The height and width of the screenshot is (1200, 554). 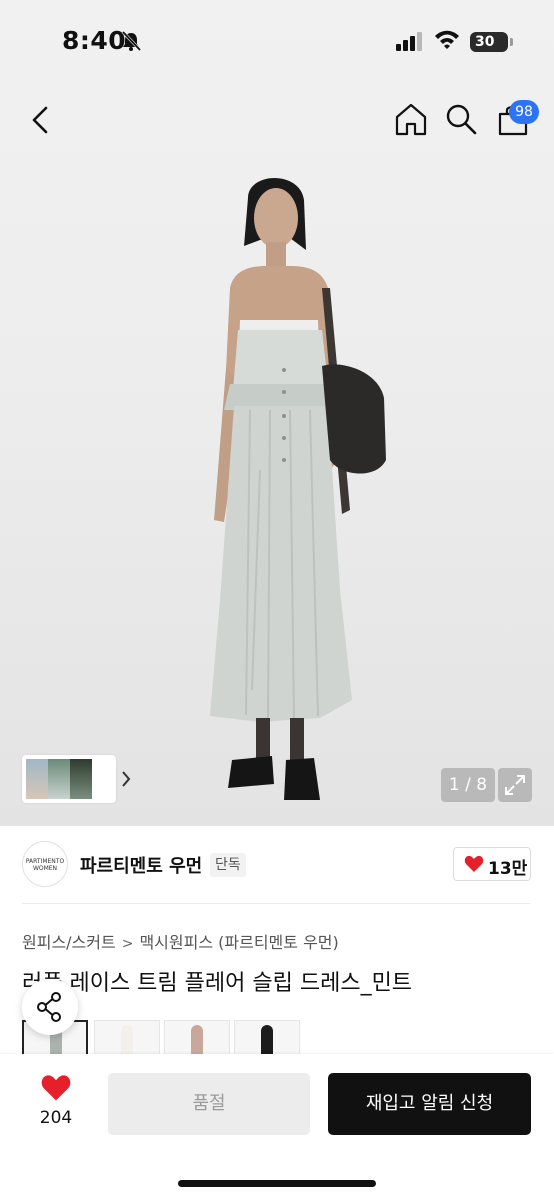 What do you see at coordinates (56, 1088) in the screenshot?
I see `wishlist-heart-icon` at bounding box center [56, 1088].